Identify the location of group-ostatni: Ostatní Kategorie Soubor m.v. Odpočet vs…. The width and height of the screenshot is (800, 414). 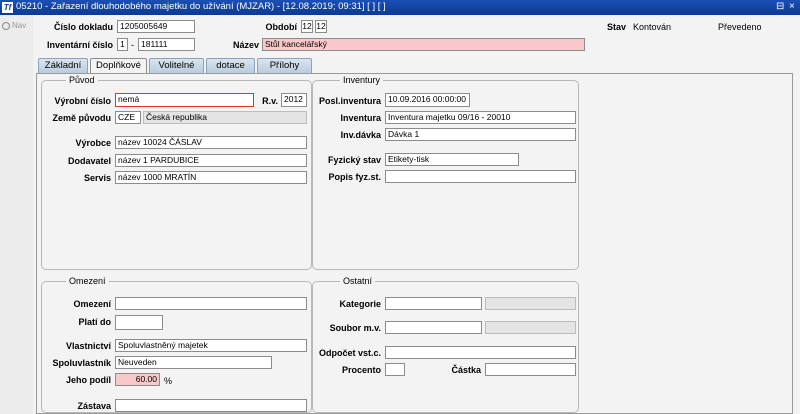
(445, 344).